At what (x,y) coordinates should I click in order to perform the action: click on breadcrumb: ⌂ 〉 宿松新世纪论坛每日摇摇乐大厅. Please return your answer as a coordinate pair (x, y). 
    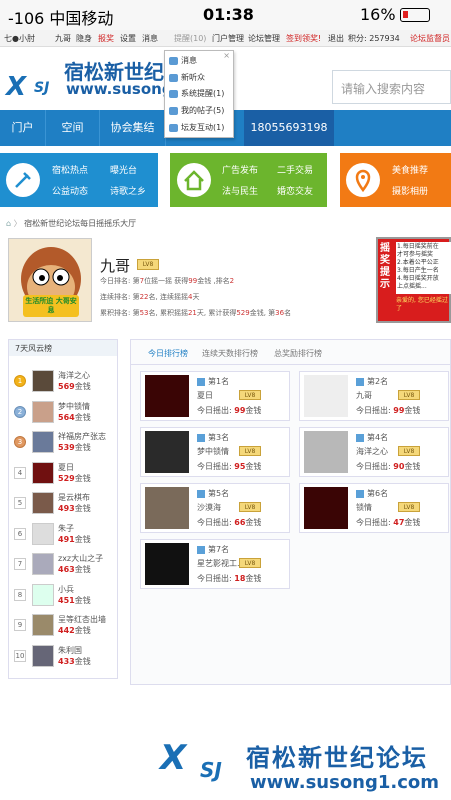
    Looking at the image, I should click on (71, 223).